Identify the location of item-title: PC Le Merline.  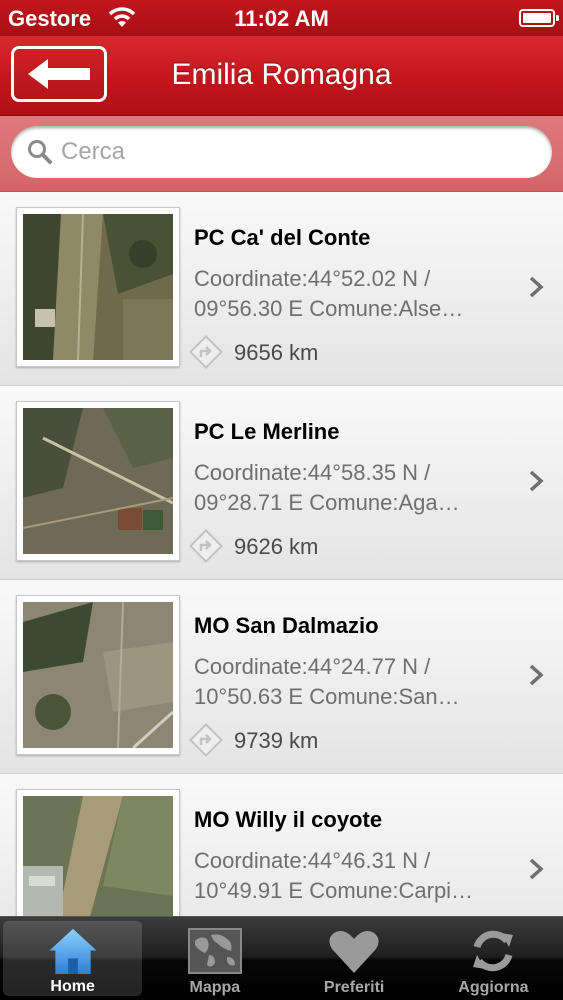
(267, 431).